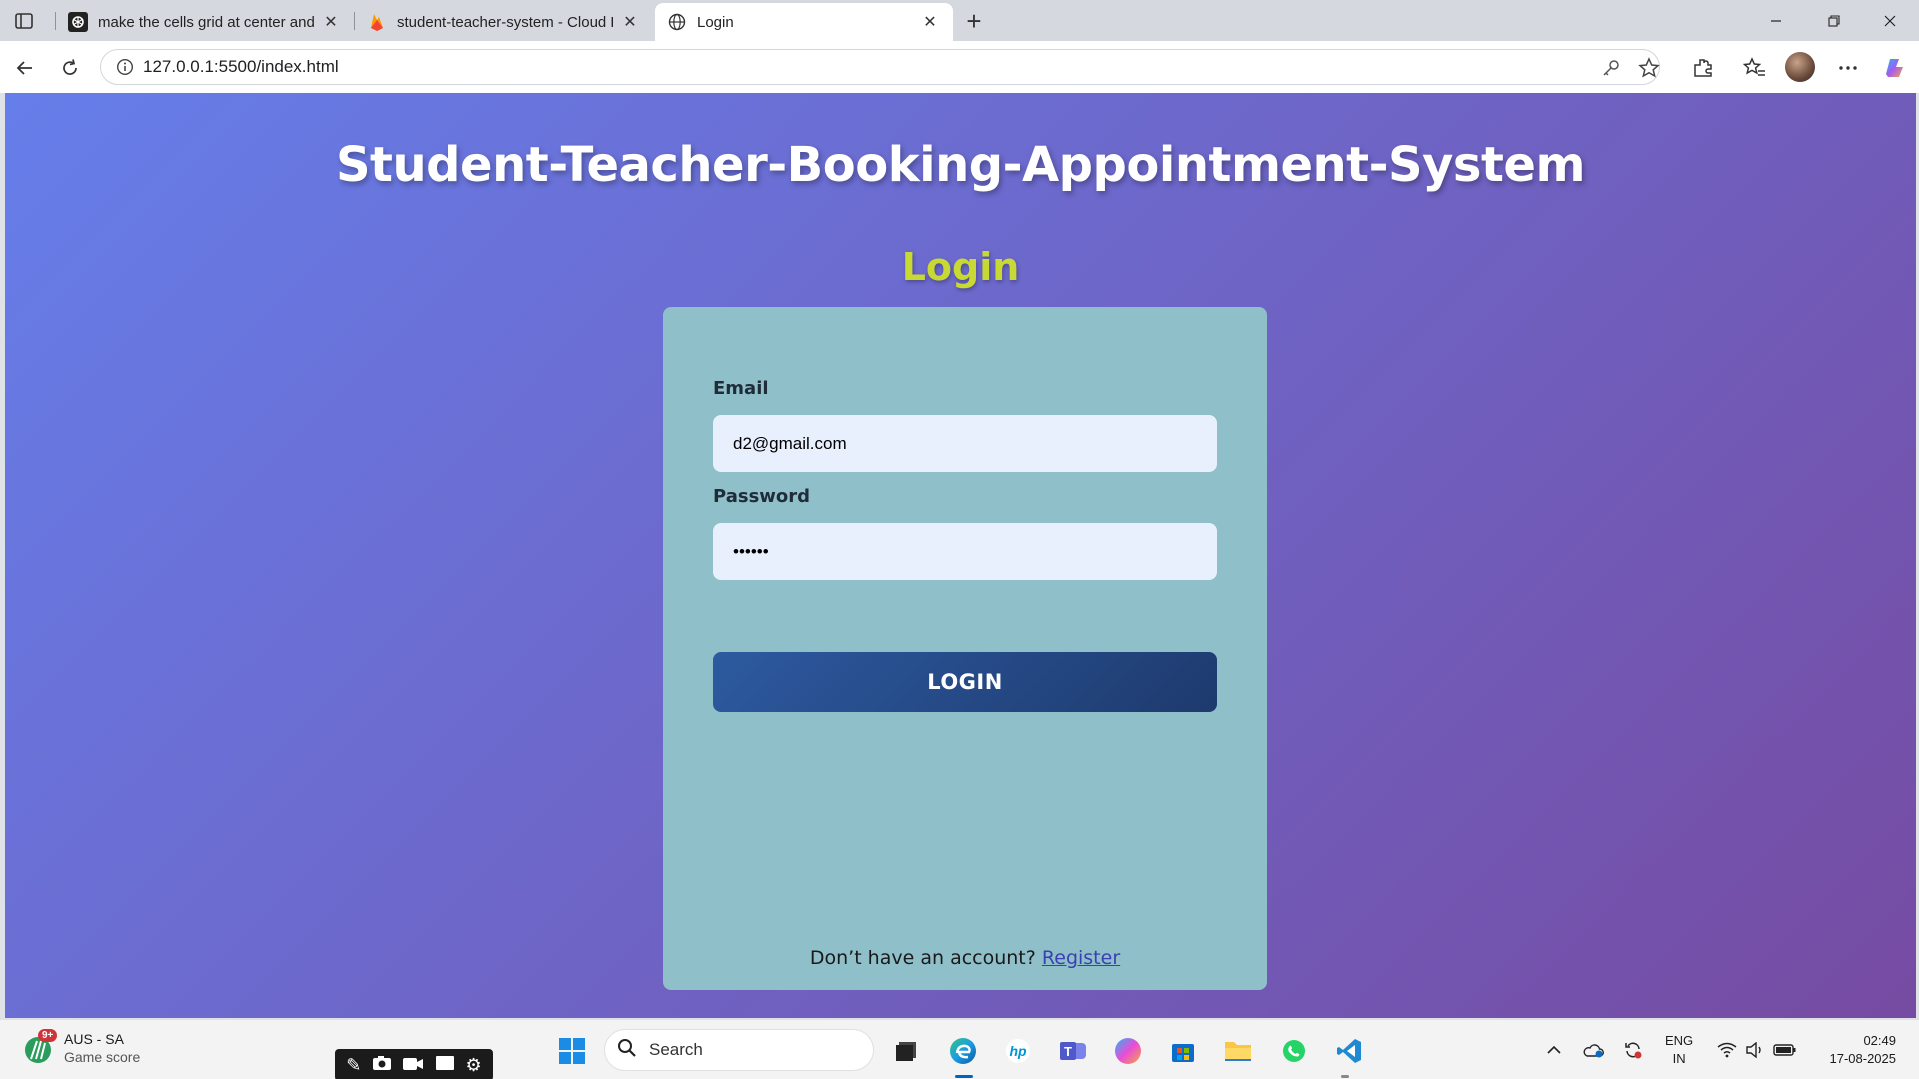  I want to click on clock-time: 02:49, so click(1879, 1040).